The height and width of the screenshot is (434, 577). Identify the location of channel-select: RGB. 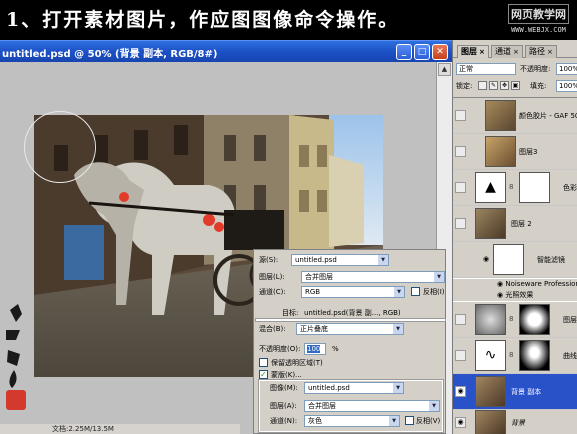
(353, 292).